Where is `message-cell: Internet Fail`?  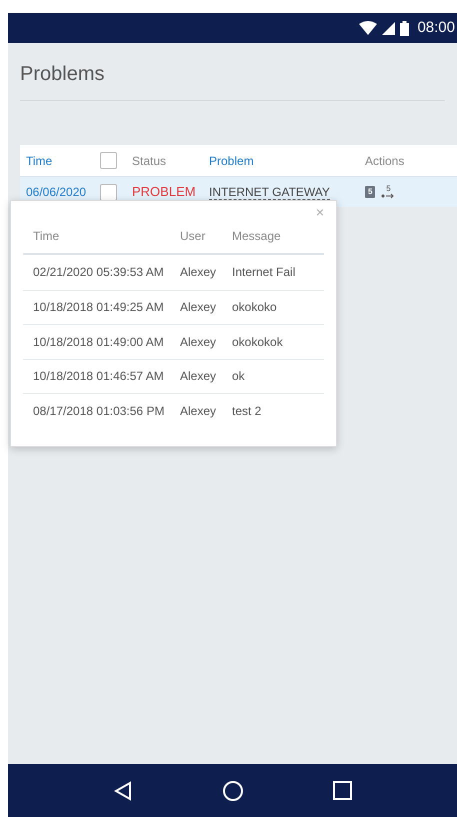 message-cell: Internet Fail is located at coordinates (264, 272).